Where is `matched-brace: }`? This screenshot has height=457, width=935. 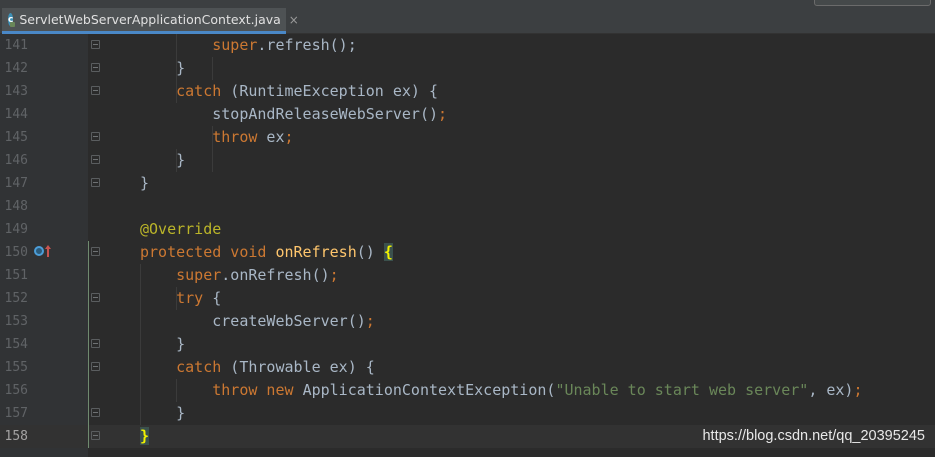
matched-brace: } is located at coordinates (145, 436).